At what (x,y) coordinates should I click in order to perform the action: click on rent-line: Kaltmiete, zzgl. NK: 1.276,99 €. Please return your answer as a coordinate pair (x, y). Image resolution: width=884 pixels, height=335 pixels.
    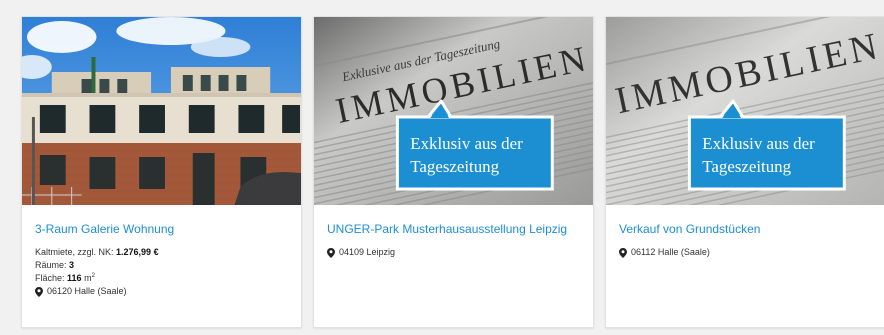
    Looking at the image, I should click on (161, 252).